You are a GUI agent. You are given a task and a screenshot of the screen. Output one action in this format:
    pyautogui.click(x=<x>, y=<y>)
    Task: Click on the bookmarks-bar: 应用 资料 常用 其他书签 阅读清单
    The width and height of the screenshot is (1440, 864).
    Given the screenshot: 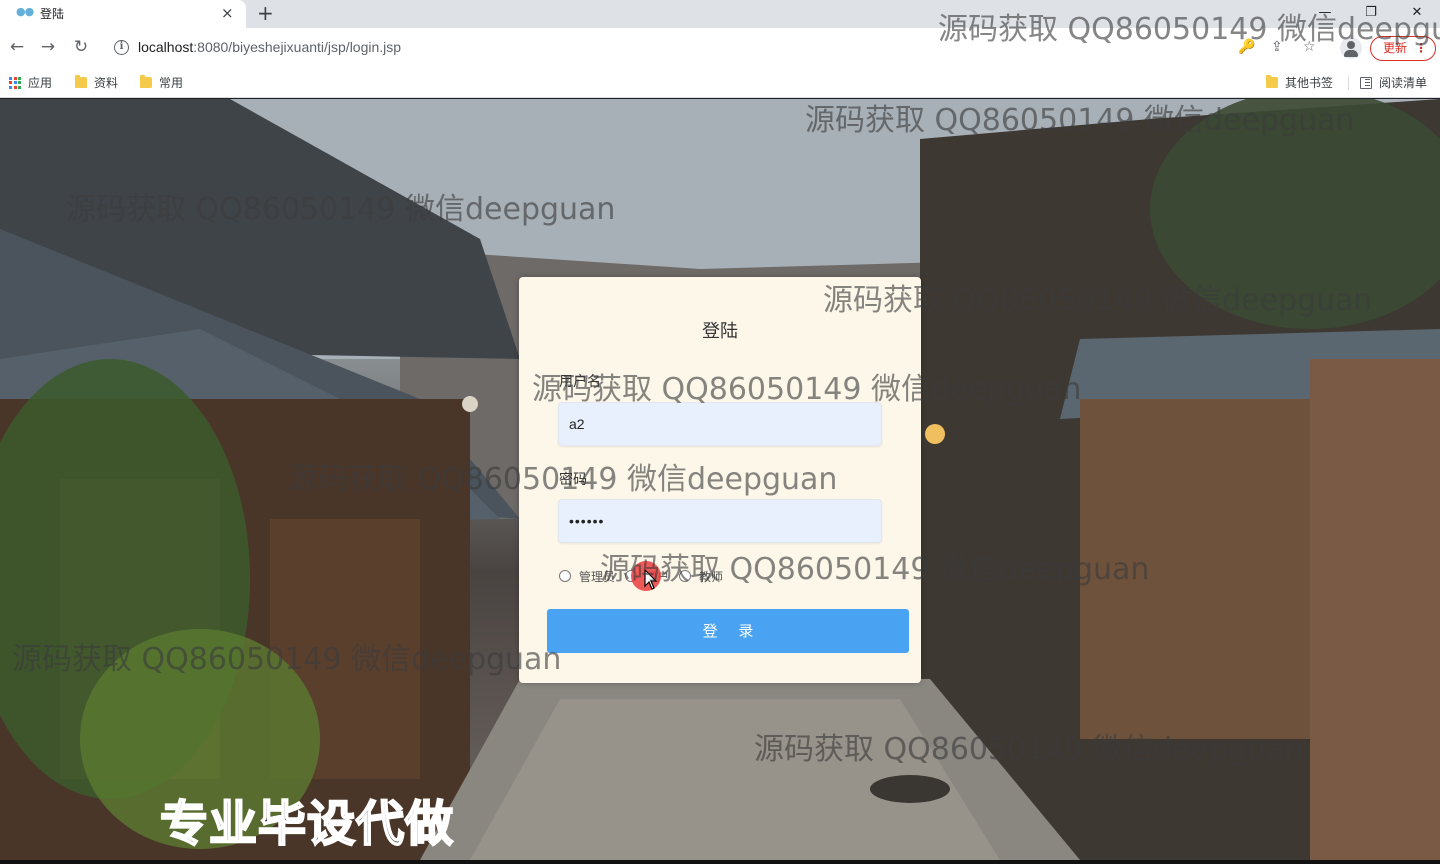 What is the action you would take?
    pyautogui.click(x=720, y=83)
    